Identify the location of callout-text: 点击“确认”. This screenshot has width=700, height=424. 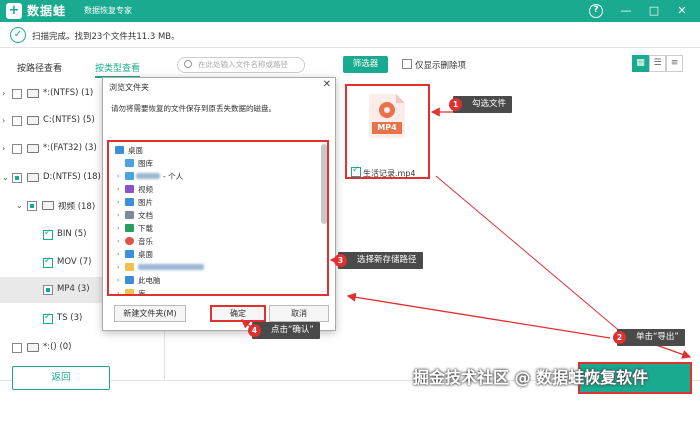
(292, 330).